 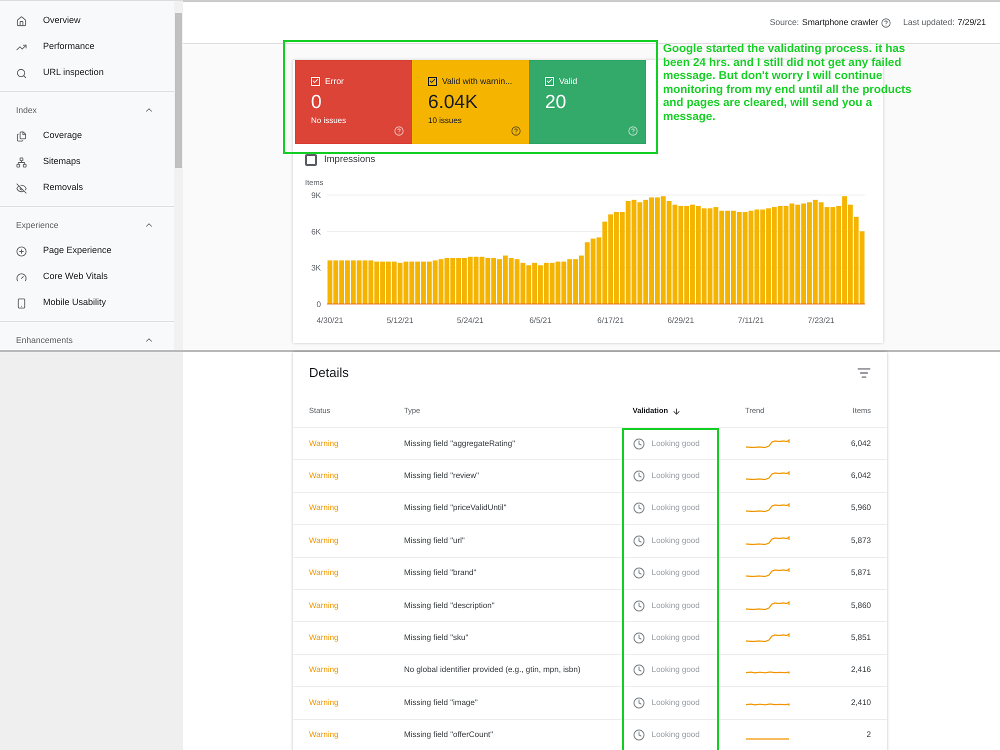 What do you see at coordinates (442, 476) in the screenshot?
I see `type-cell-text: Missing field "review"` at bounding box center [442, 476].